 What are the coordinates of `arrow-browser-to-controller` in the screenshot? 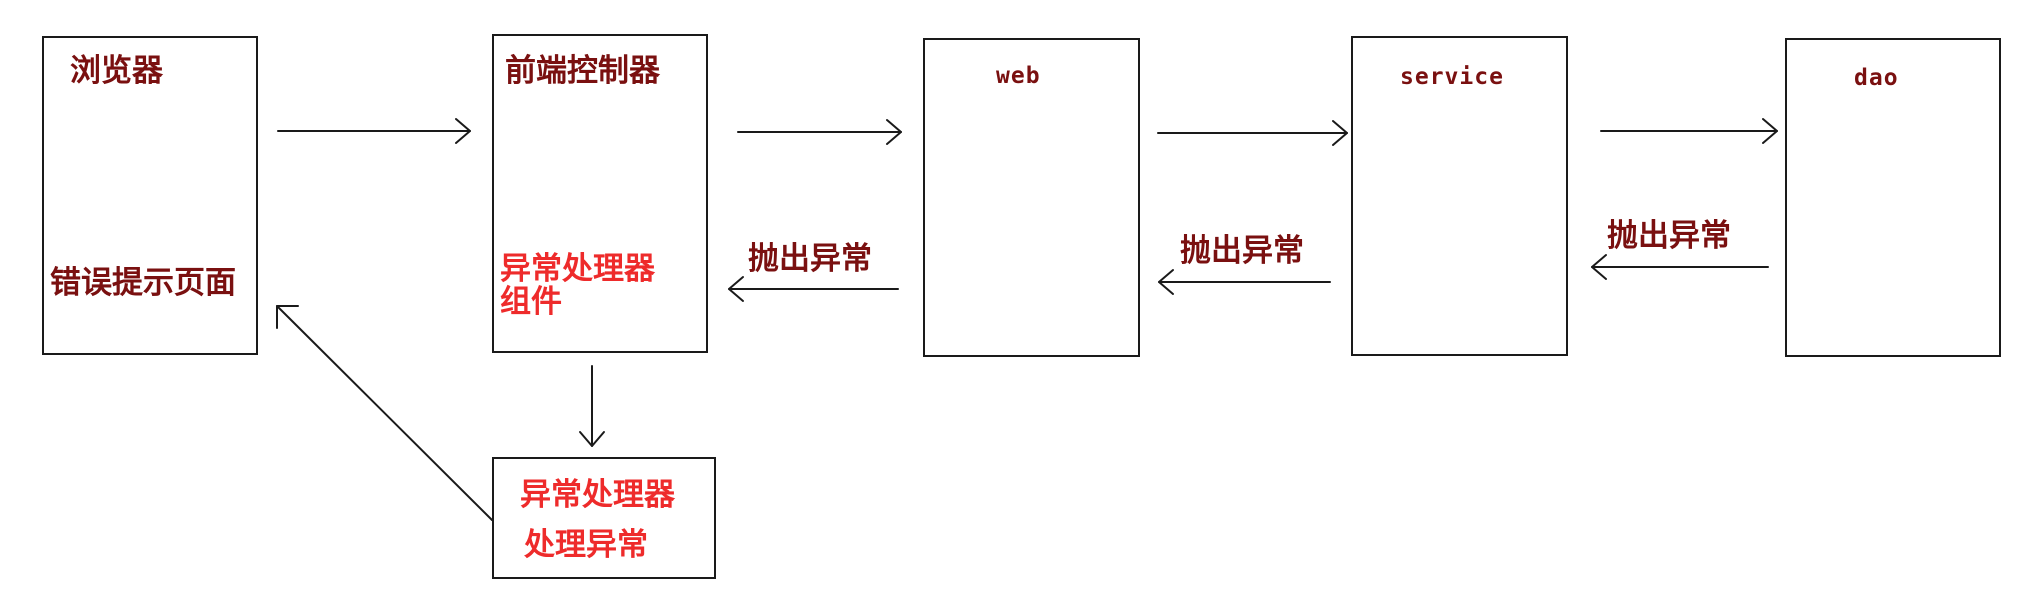 It's located at (374, 131).